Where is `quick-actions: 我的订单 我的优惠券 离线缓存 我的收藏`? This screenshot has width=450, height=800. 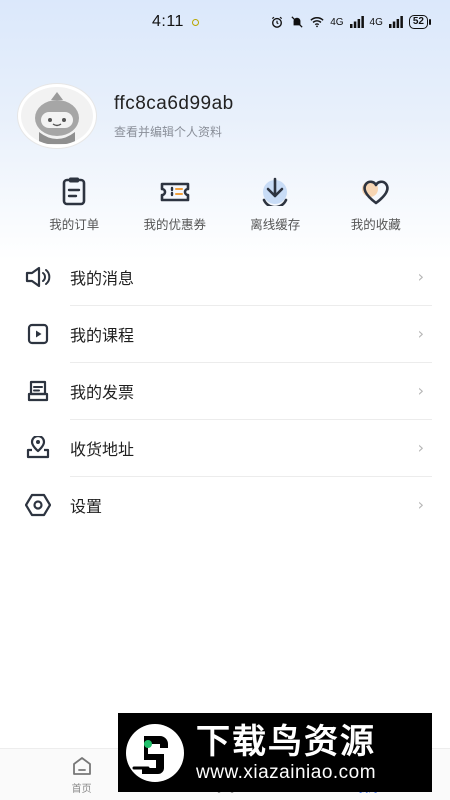 quick-actions: 我的订单 我的优惠券 离线缓存 我的收藏 is located at coordinates (225, 204).